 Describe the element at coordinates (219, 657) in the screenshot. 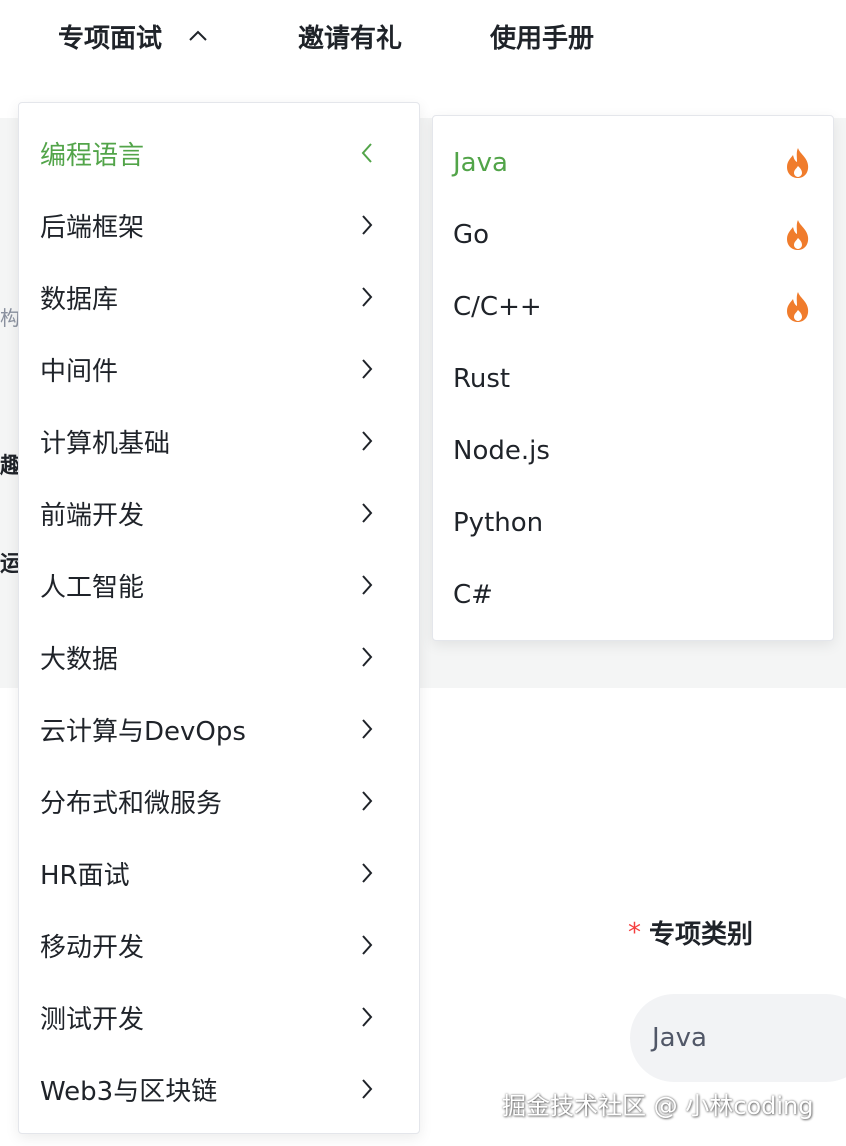

I see `menu-item-big-data: 大数据` at that location.